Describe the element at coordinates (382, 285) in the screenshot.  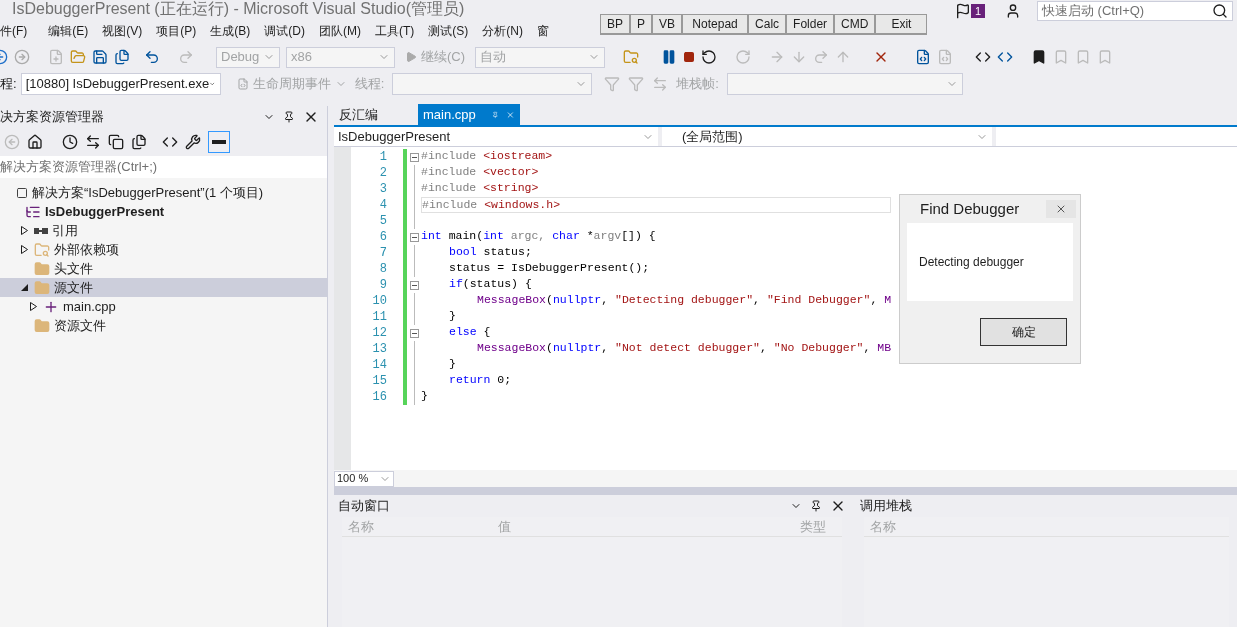
I see `line-number: 9` at that location.